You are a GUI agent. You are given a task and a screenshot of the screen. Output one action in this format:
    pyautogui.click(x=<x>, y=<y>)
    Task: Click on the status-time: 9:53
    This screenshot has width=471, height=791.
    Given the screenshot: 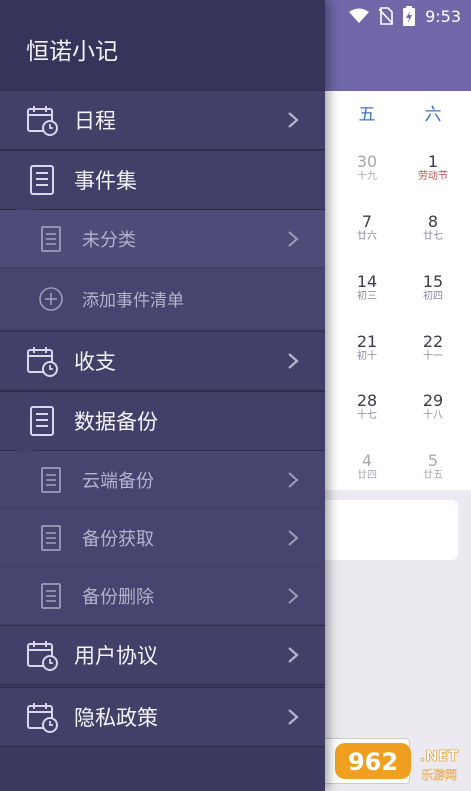 What is the action you would take?
    pyautogui.click(x=443, y=16)
    